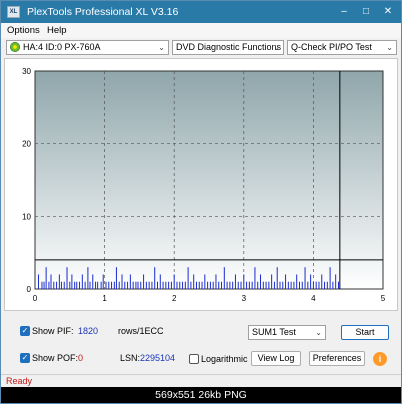 Image resolution: width=402 pixels, height=404 pixels. Describe the element at coordinates (337, 358) in the screenshot. I see `preferences-button: Preferences` at that location.